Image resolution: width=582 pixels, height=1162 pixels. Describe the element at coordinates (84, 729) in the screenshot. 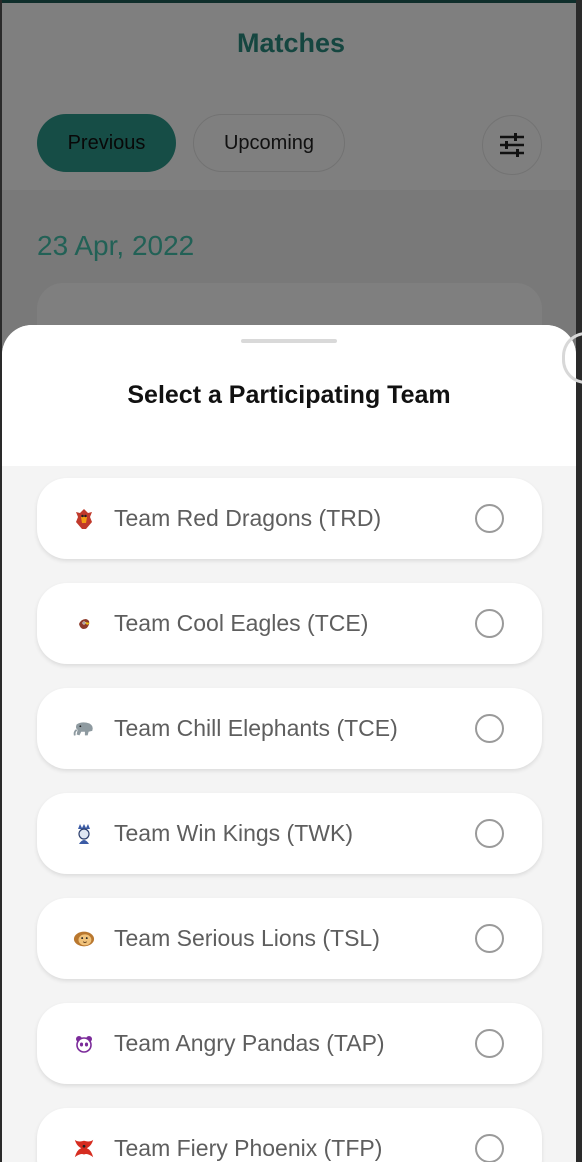

I see `elephant-icon` at that location.